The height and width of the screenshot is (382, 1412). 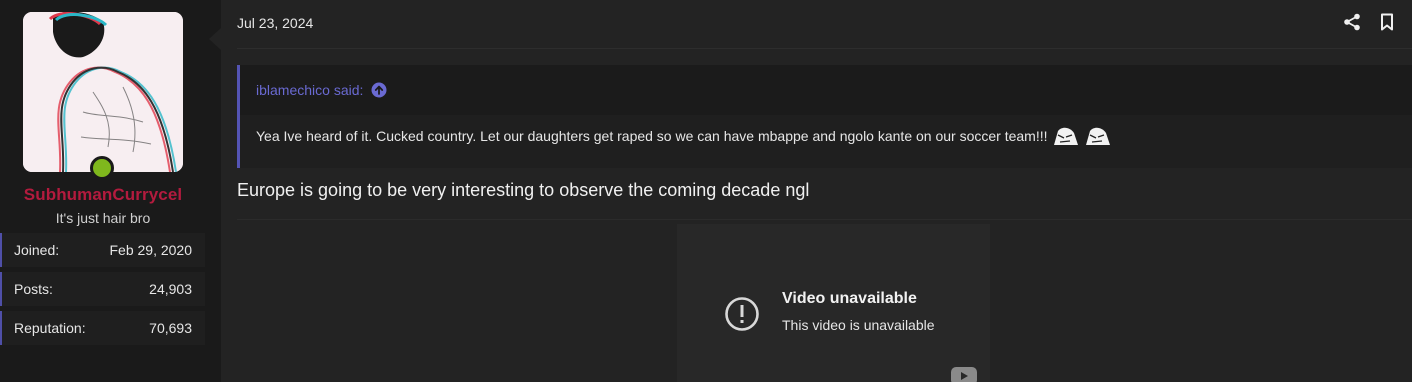 What do you see at coordinates (150, 250) in the screenshot?
I see `stat-value: Feb 29, 2020` at bounding box center [150, 250].